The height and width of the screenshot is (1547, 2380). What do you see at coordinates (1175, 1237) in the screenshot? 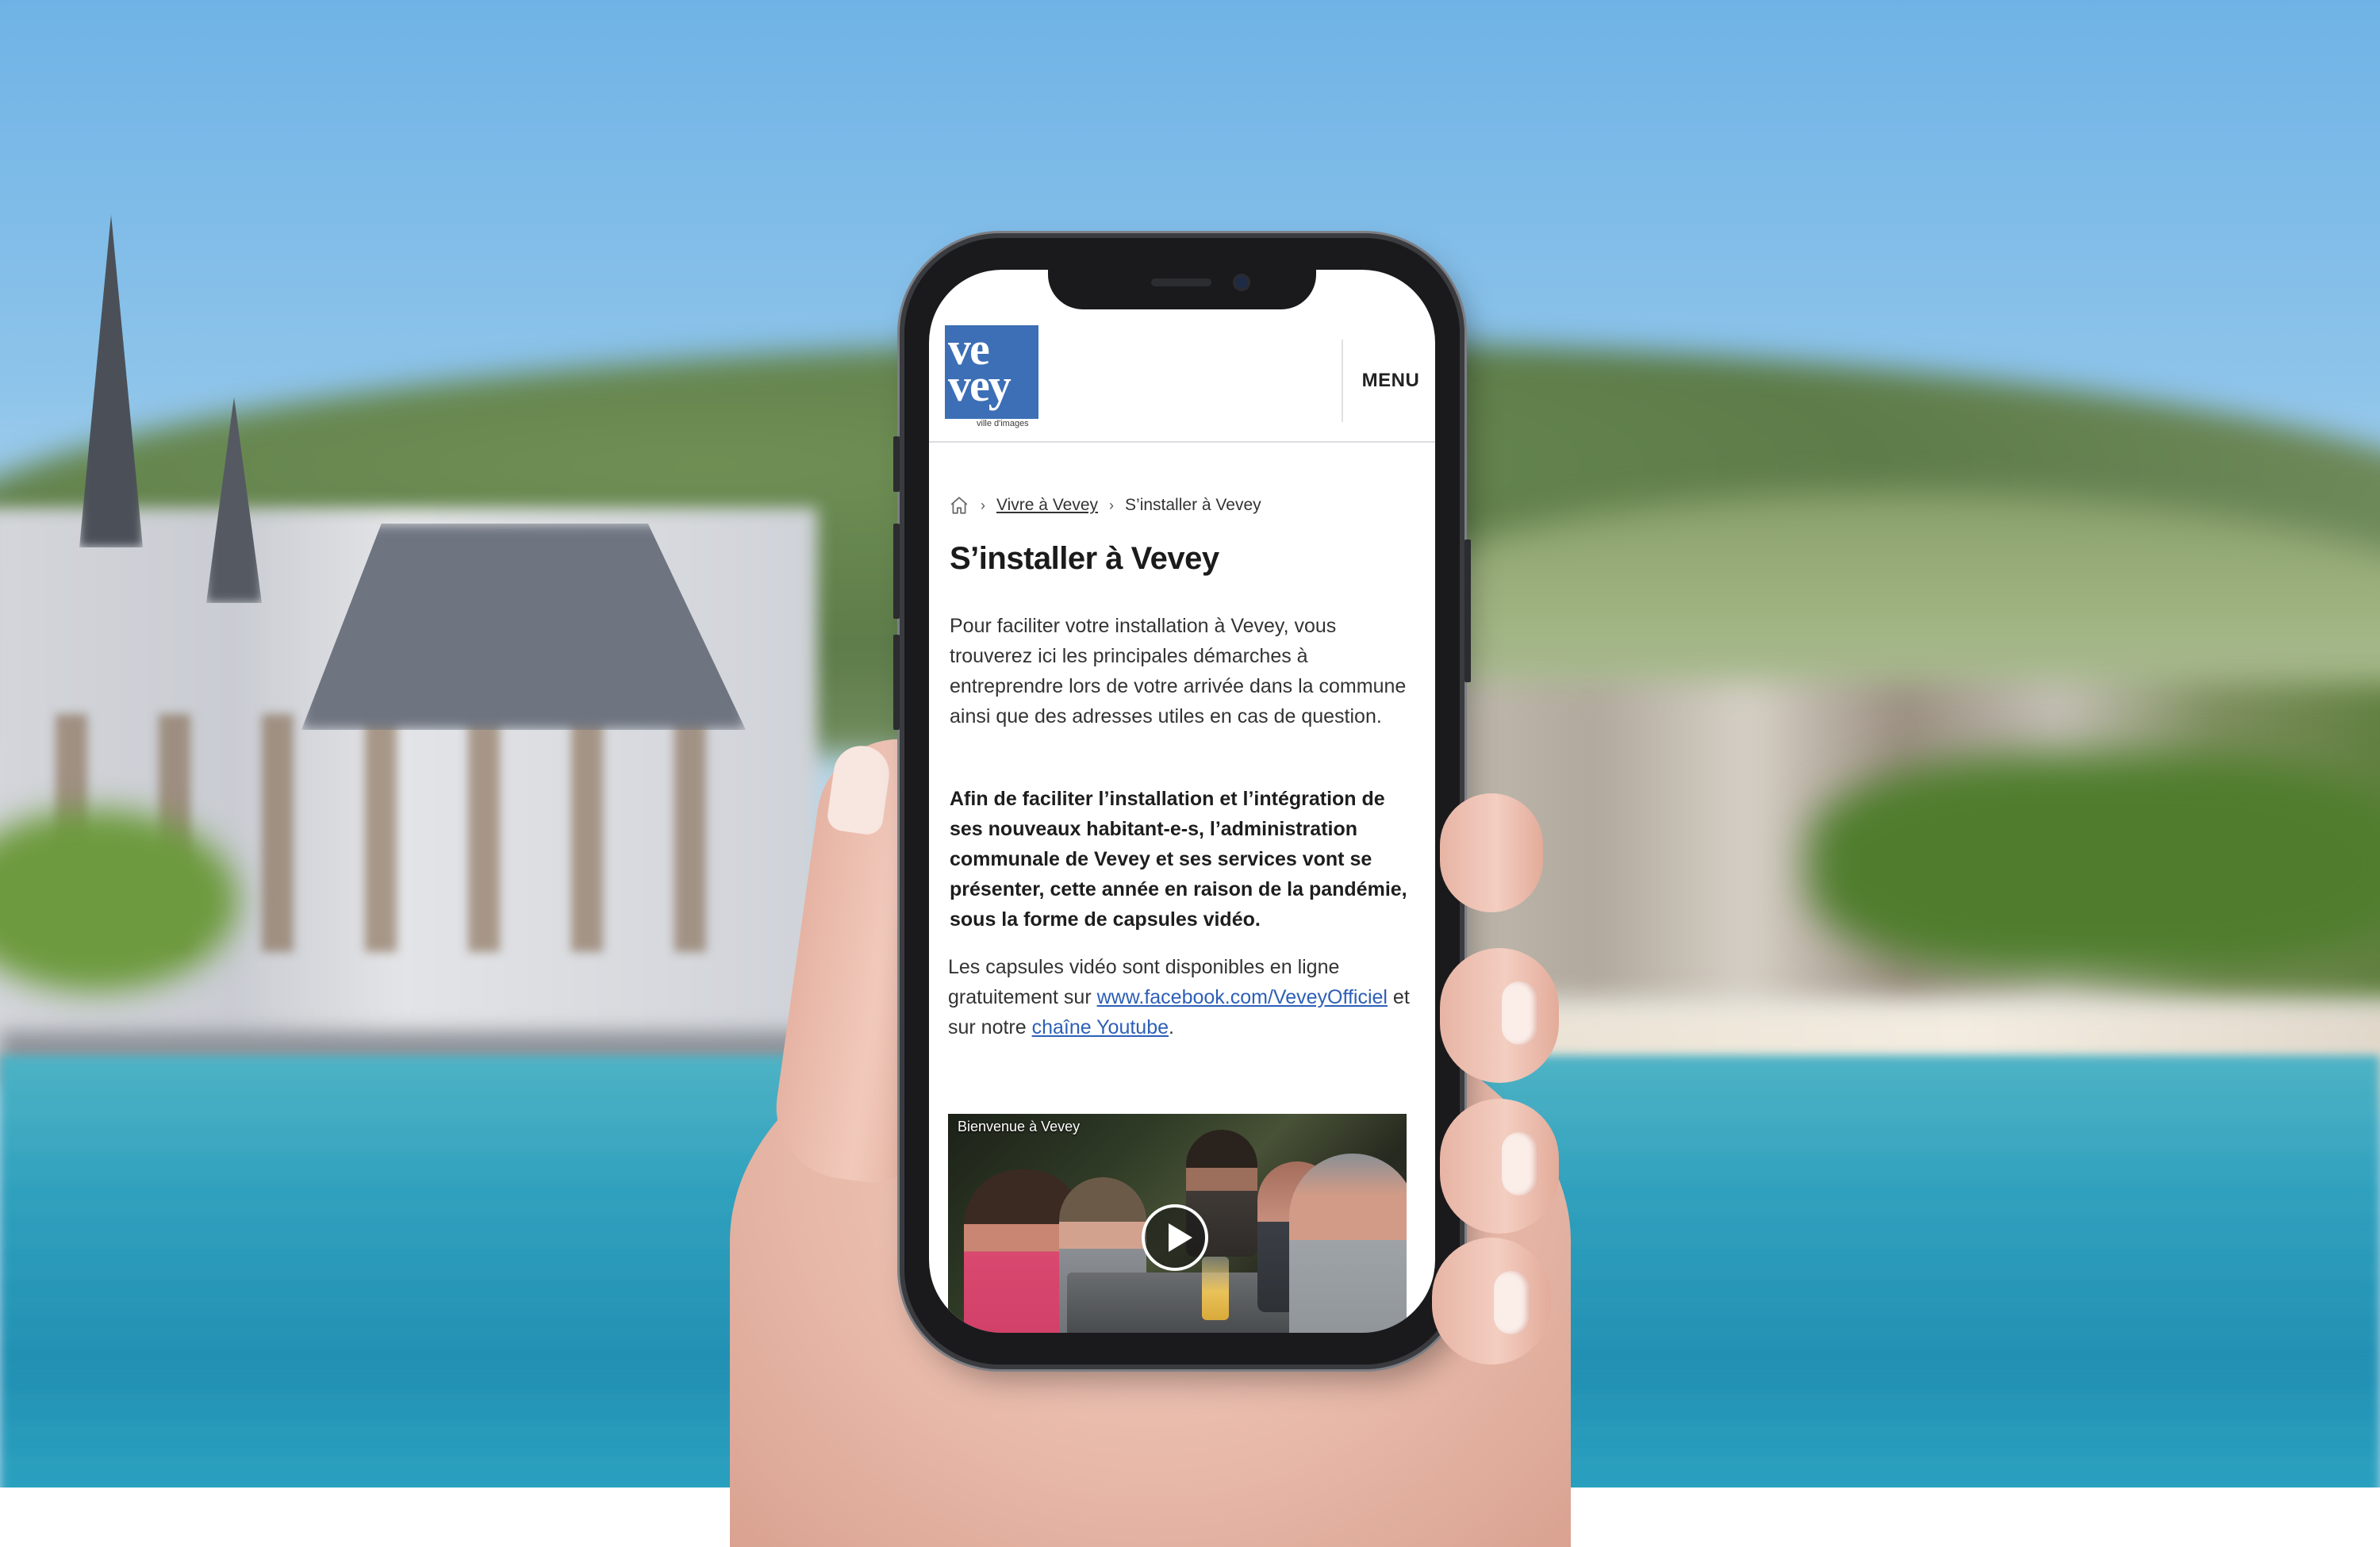
I see `play-icon` at bounding box center [1175, 1237].